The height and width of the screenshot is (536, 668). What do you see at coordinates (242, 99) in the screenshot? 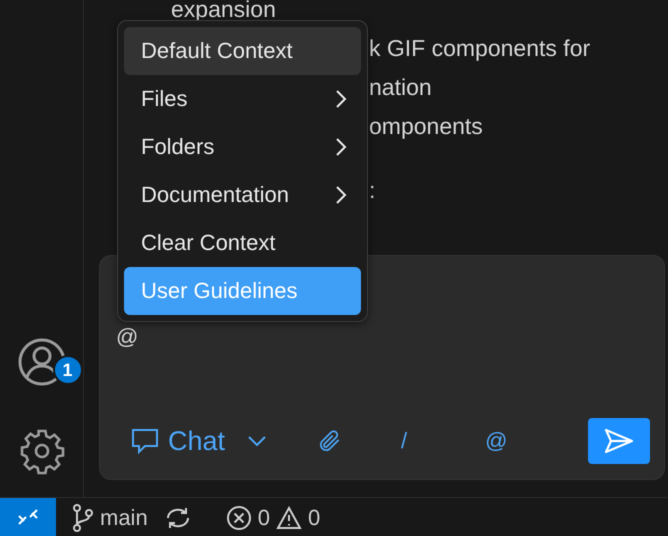
I see `menu-item: Files` at bounding box center [242, 99].